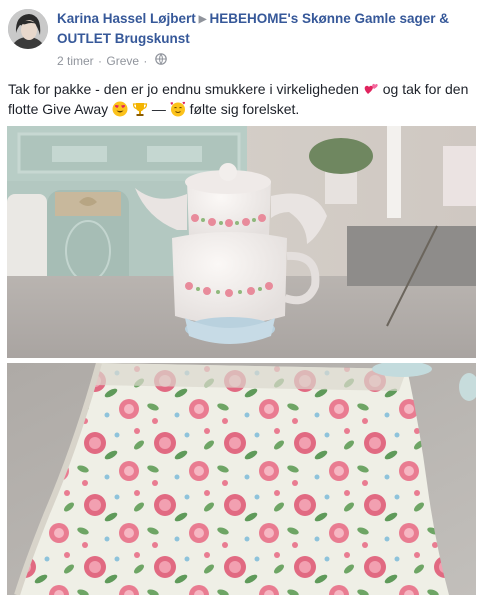 This screenshot has height=597, width=489. I want to click on smiling-hearts-emoji, so click(178, 109).